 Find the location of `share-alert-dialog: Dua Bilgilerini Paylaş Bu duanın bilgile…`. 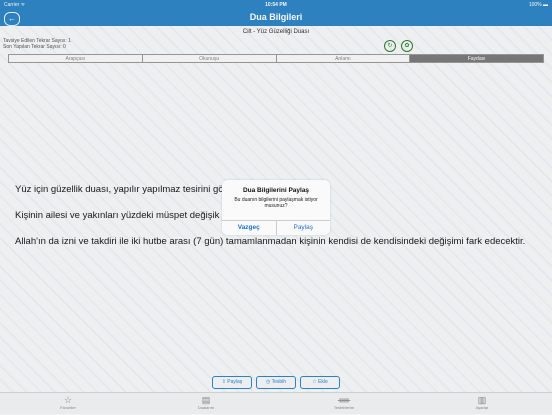

share-alert-dialog: Dua Bilgilerini Paylaş Bu duanın bilgile… is located at coordinates (276, 207).